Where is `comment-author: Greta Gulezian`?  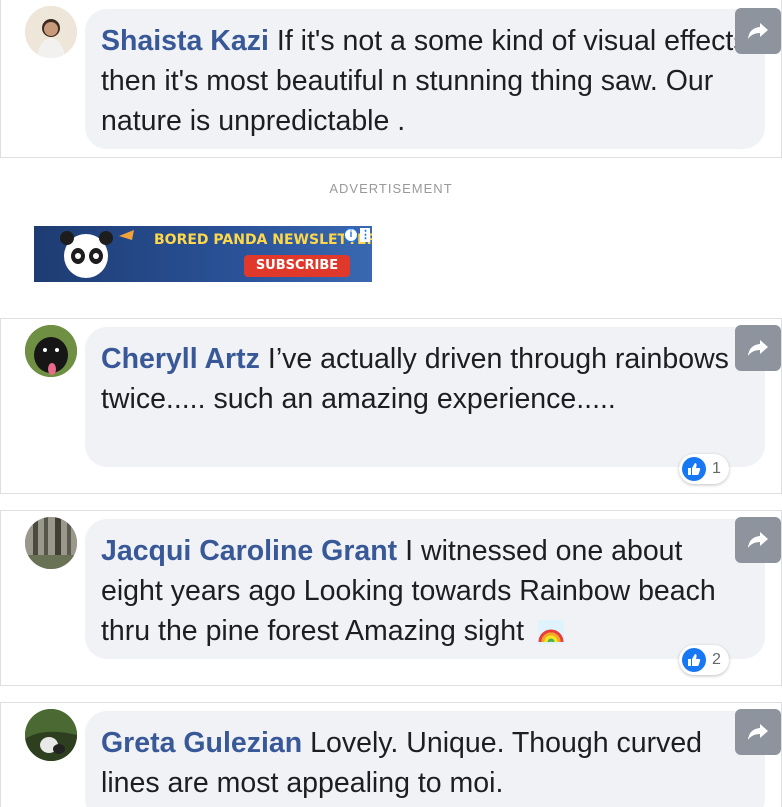
comment-author: Greta Gulezian is located at coordinates (201, 743).